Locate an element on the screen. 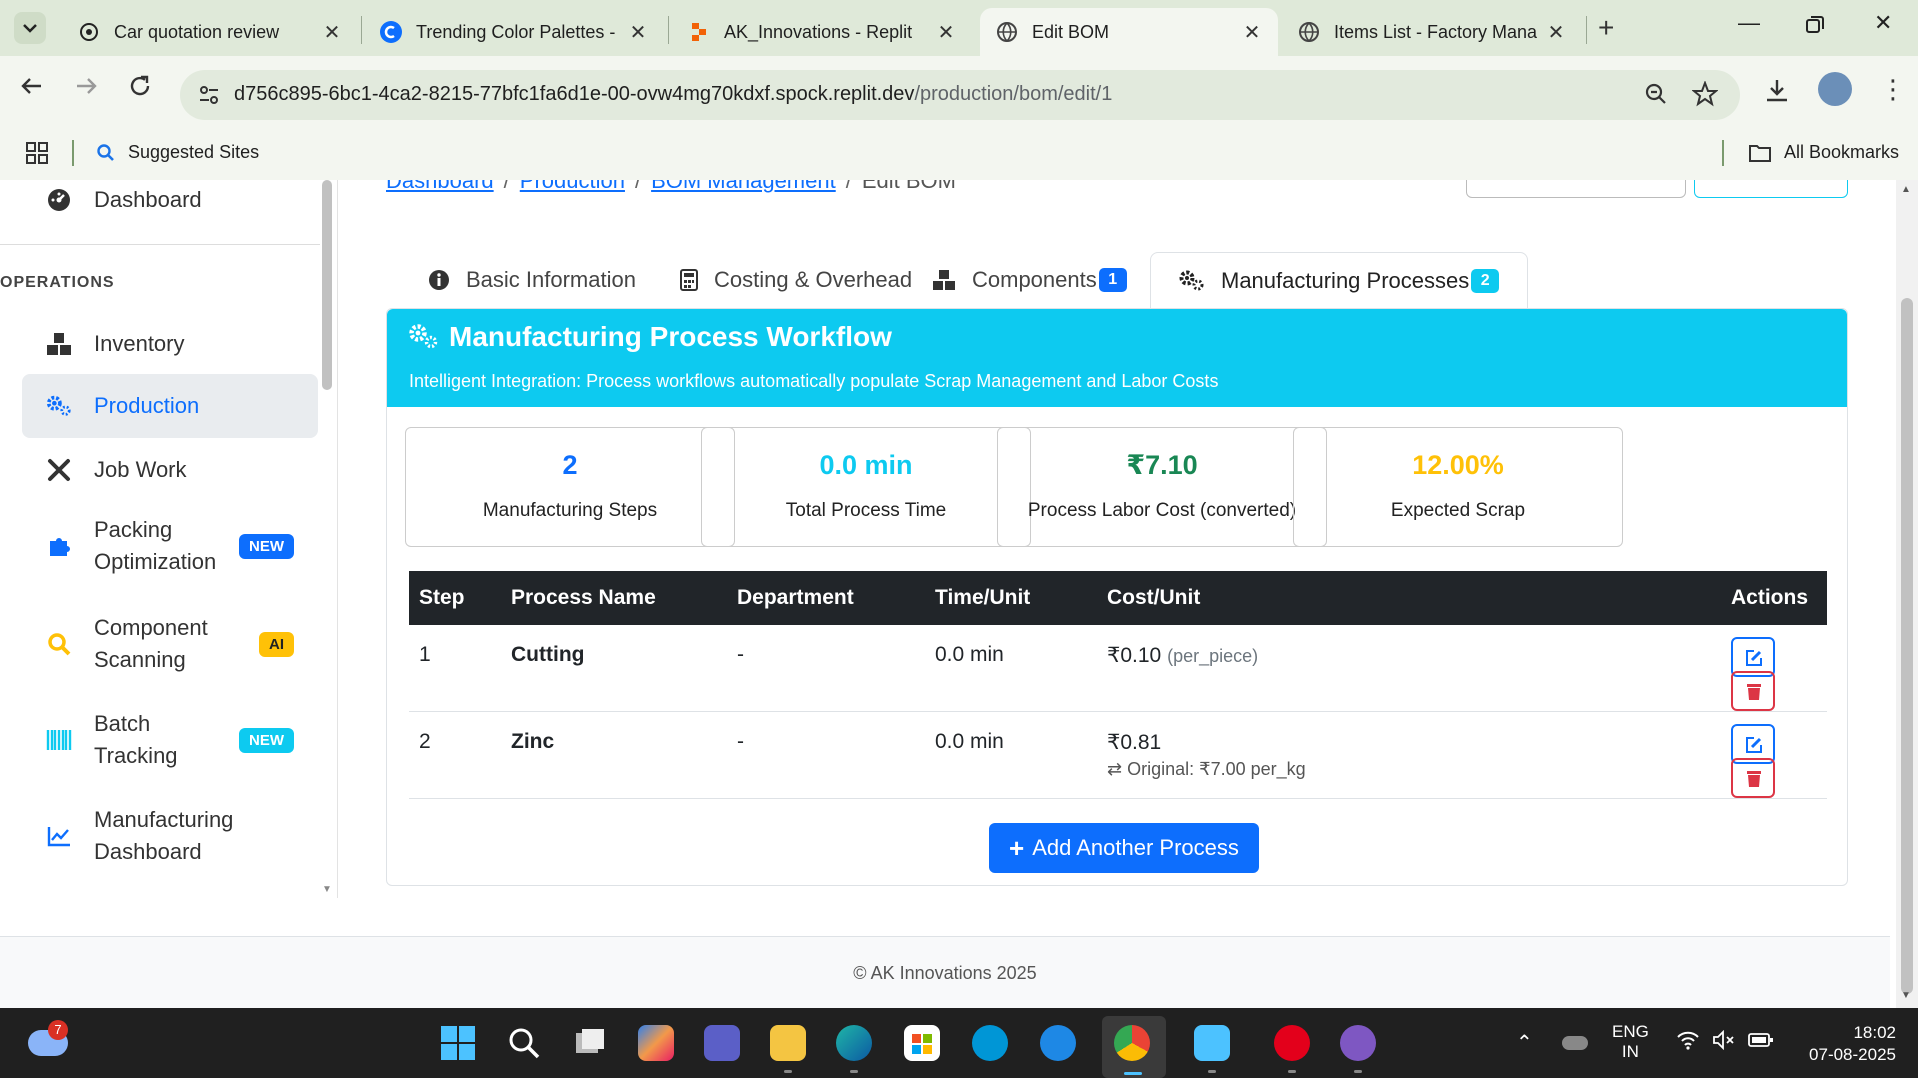 The height and width of the screenshot is (1078, 1918). microsoft-store-icon is located at coordinates (922, 1043).